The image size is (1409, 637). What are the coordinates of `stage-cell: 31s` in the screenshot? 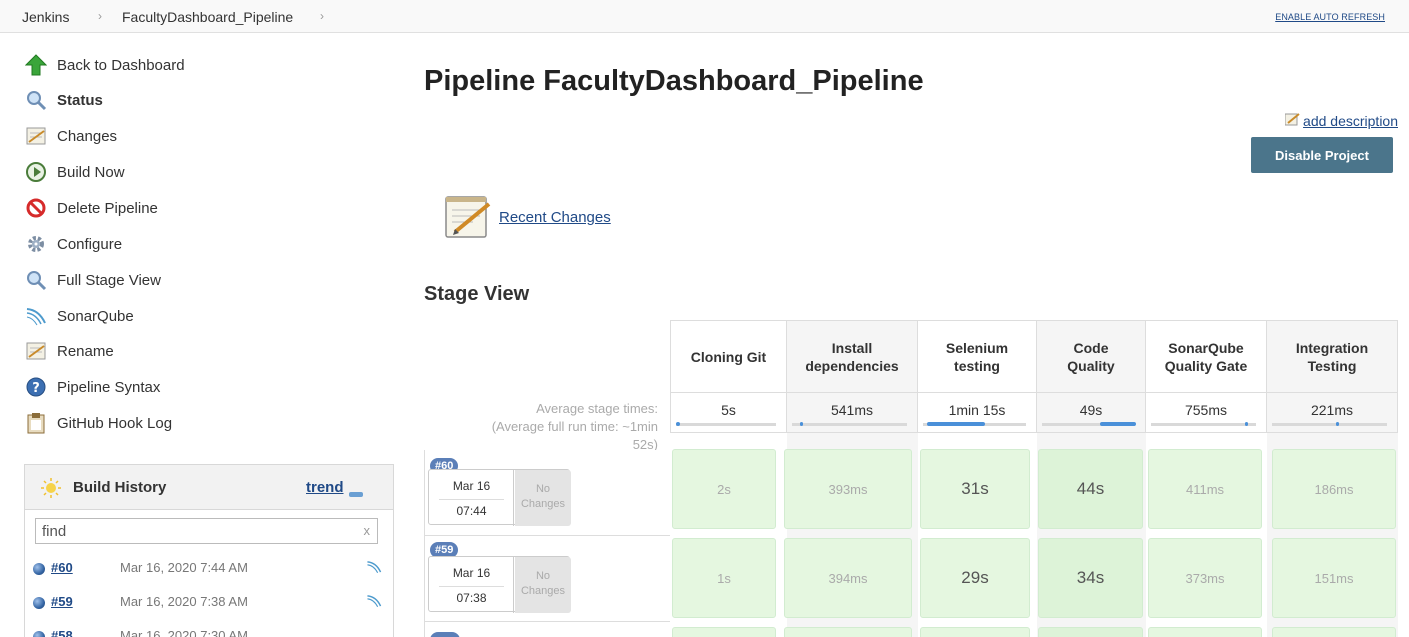 It's located at (975, 489).